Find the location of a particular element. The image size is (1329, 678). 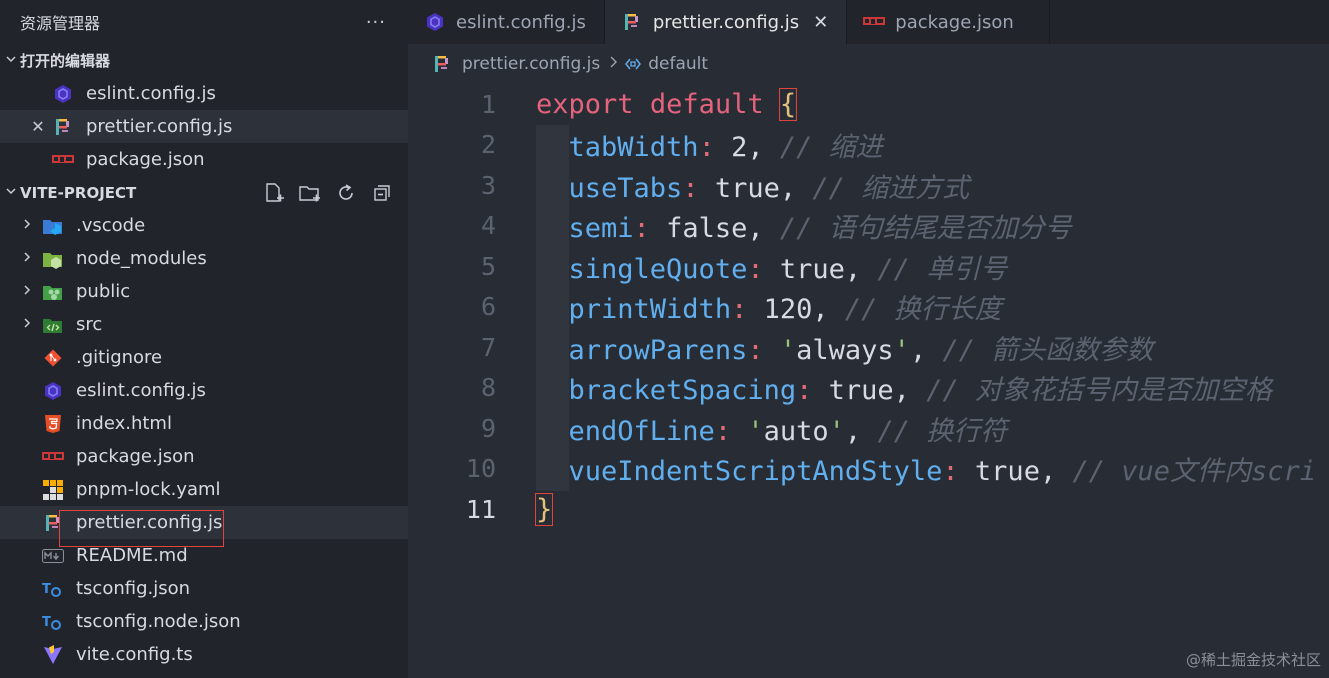

line-number: 3 is located at coordinates (488, 185).